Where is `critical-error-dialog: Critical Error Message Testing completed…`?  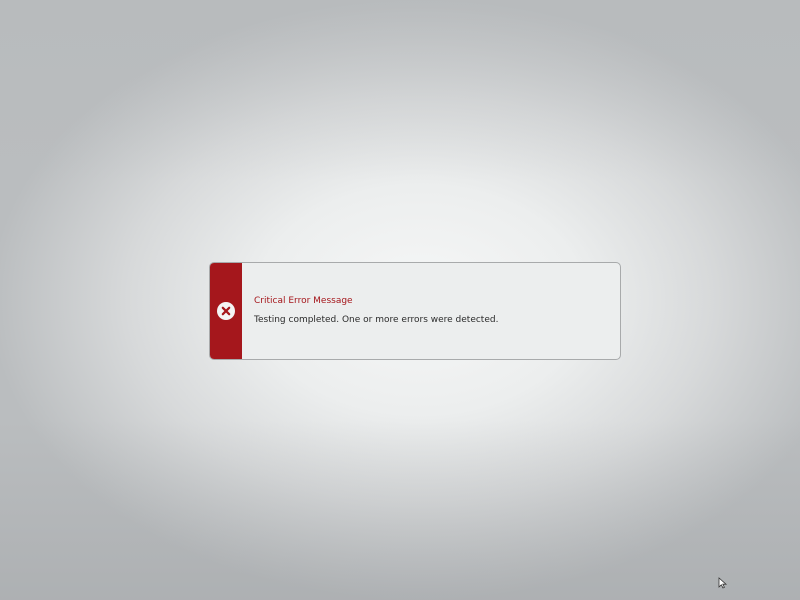 critical-error-dialog: Critical Error Message Testing completed… is located at coordinates (415, 311).